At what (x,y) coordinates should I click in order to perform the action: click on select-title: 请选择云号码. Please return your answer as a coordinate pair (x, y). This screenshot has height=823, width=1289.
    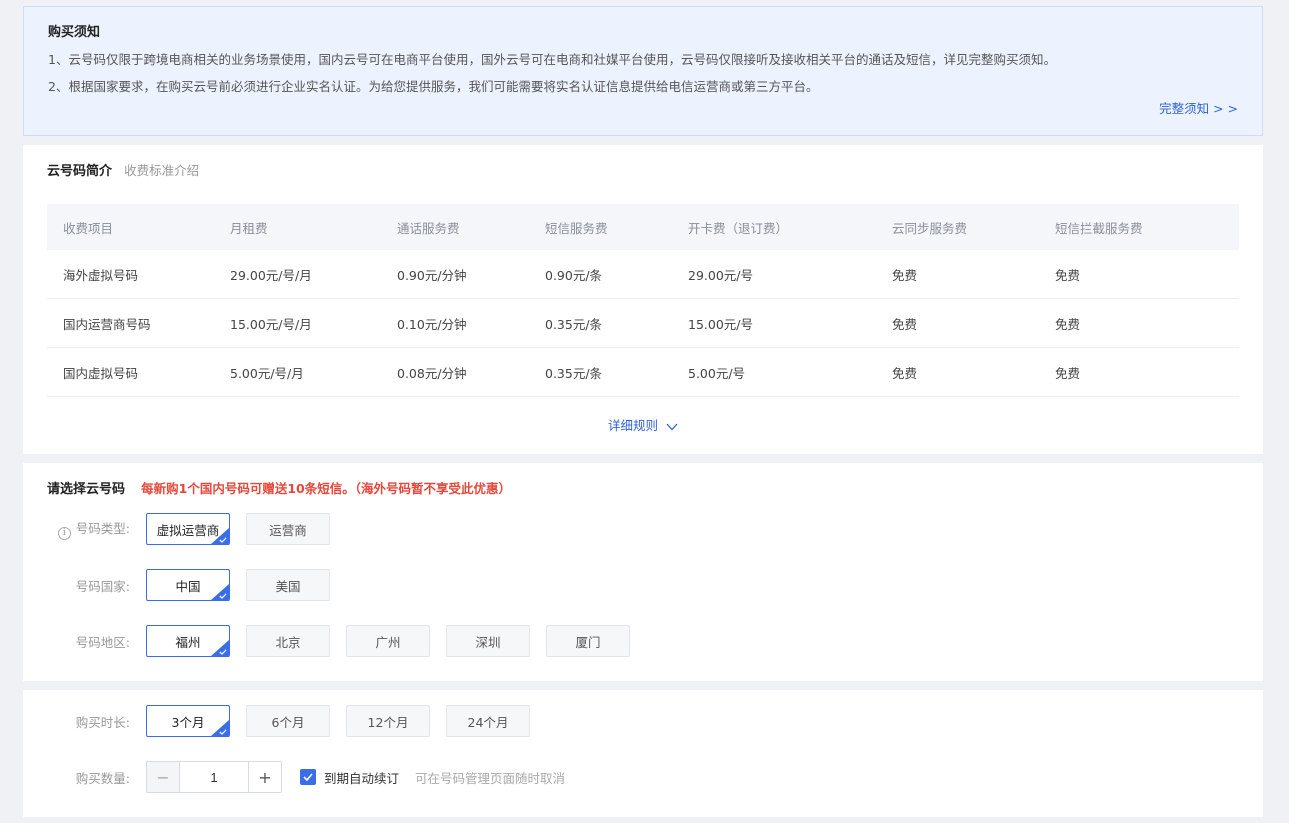
    Looking at the image, I should click on (86, 489).